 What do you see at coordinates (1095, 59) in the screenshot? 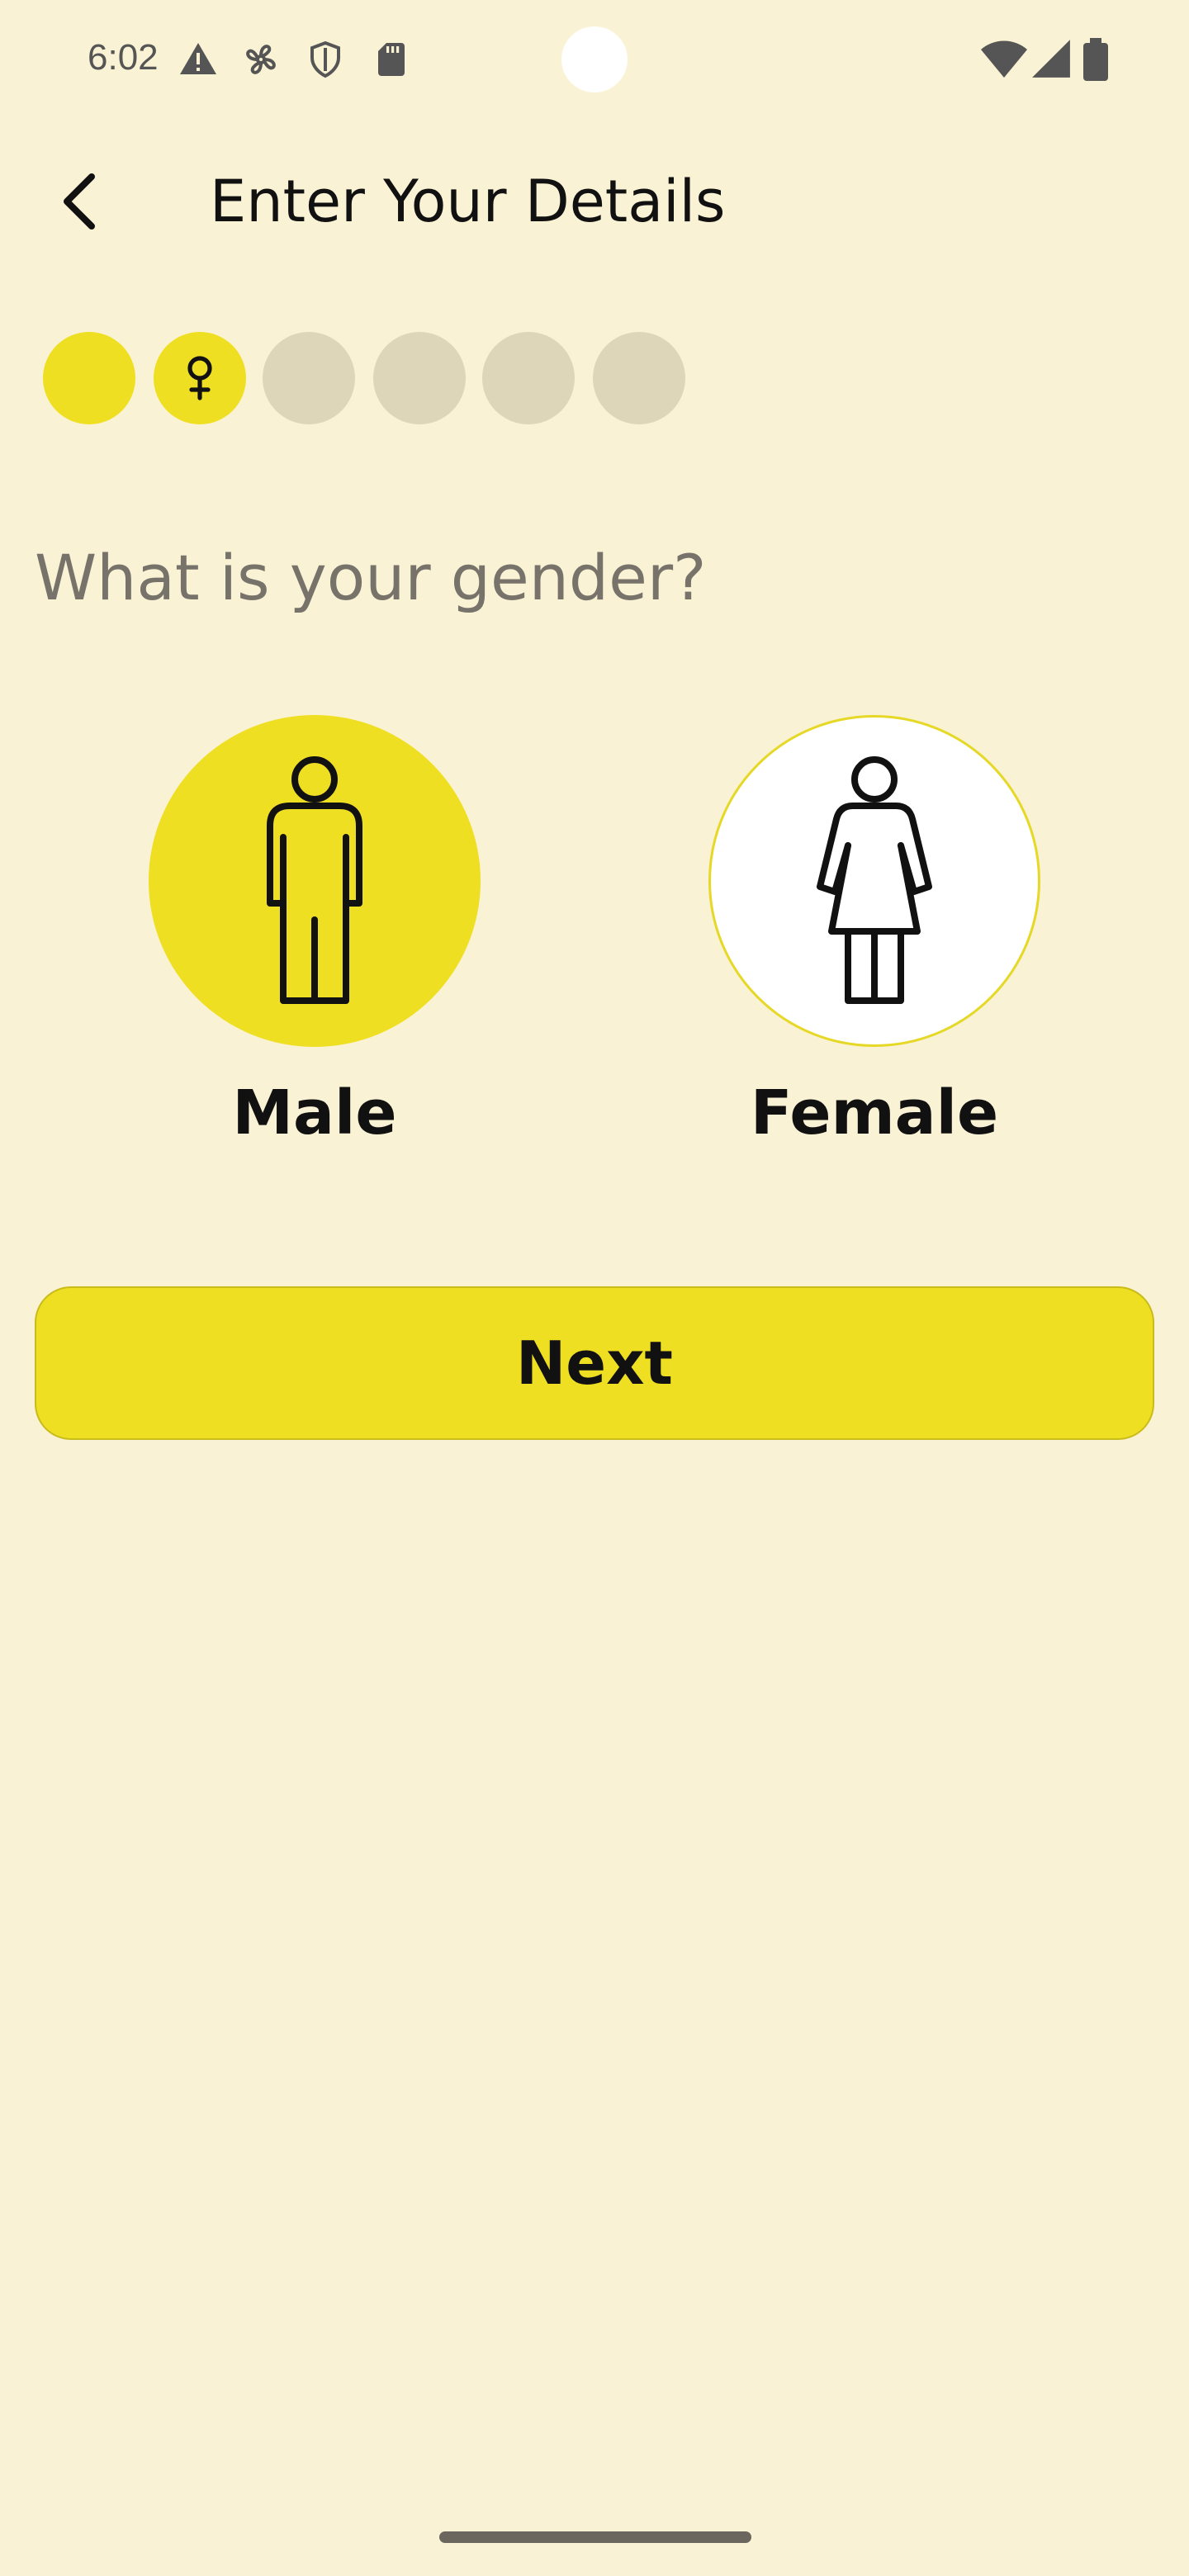
I see `battery-icon` at bounding box center [1095, 59].